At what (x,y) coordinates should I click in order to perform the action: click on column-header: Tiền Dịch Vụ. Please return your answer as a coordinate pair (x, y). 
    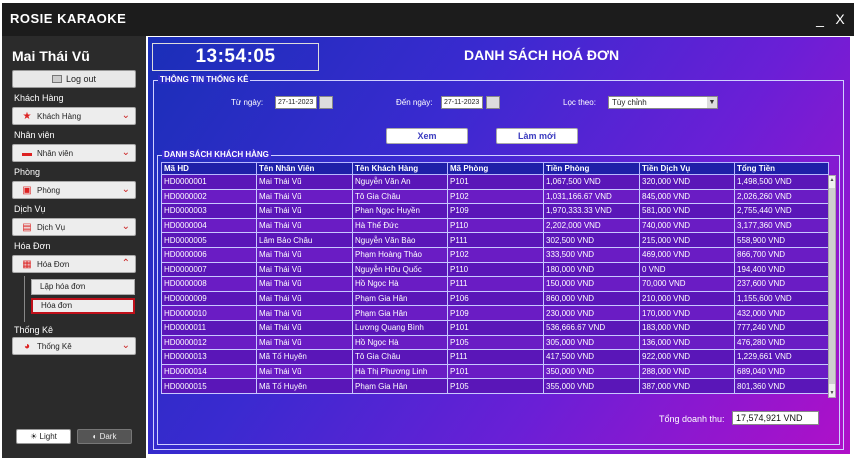
    Looking at the image, I should click on (687, 168).